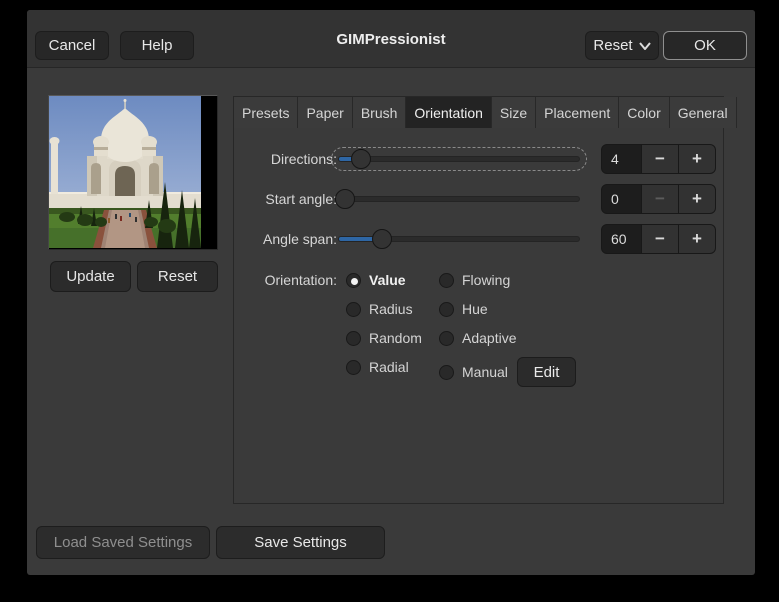  I want to click on radio-radius-indicator, so click(353, 309).